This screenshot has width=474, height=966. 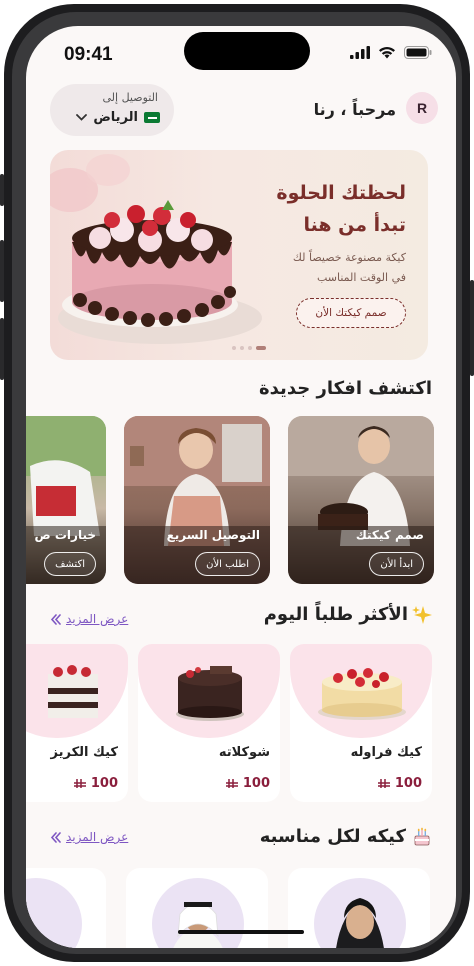 I want to click on carousel-dots, so click(x=249, y=348).